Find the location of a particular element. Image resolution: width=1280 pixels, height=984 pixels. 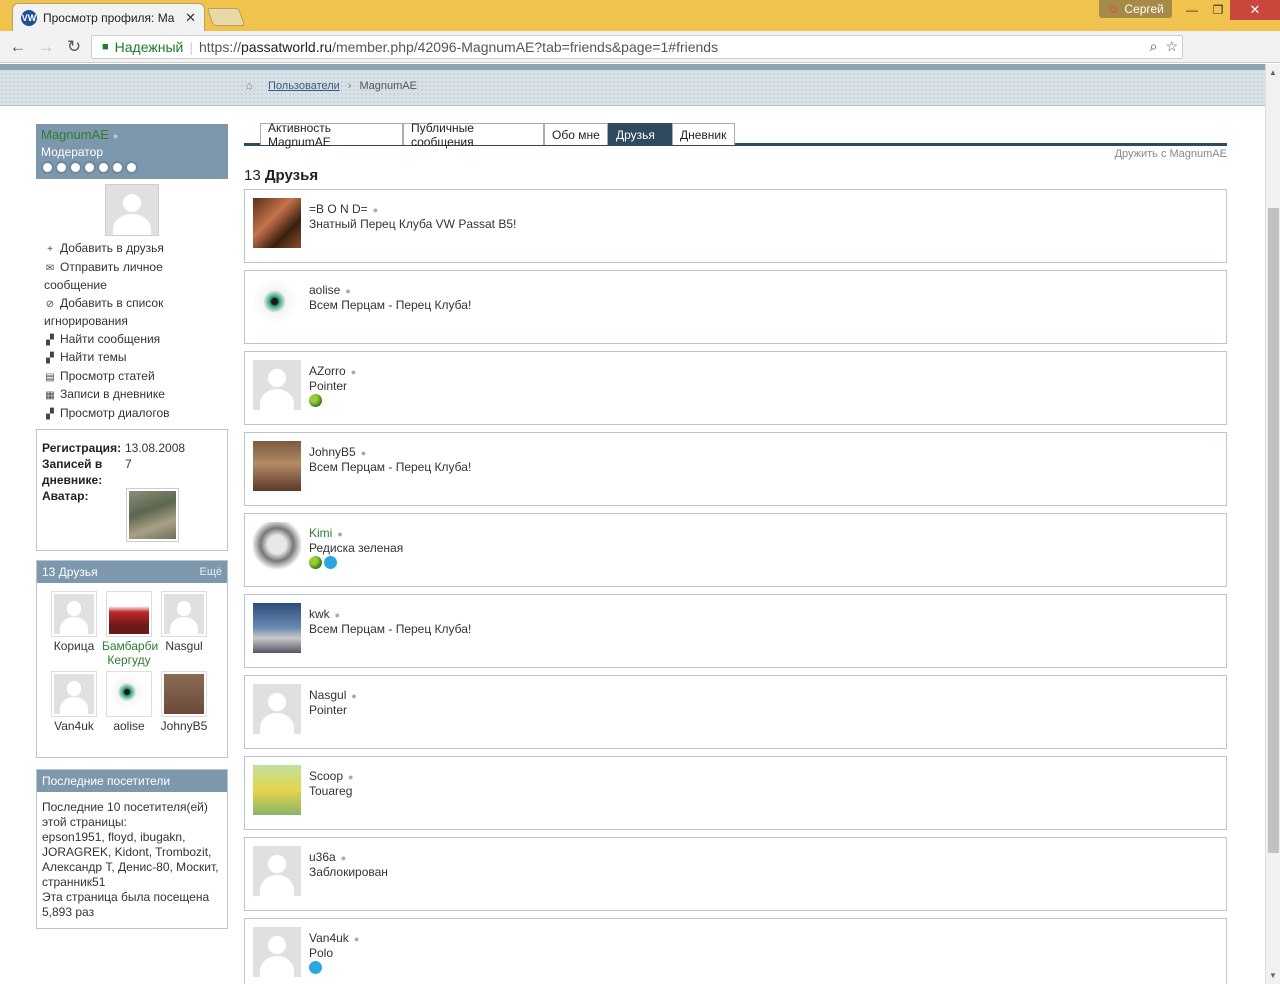

friend-row-name: kwk ● is located at coordinates (324, 614).